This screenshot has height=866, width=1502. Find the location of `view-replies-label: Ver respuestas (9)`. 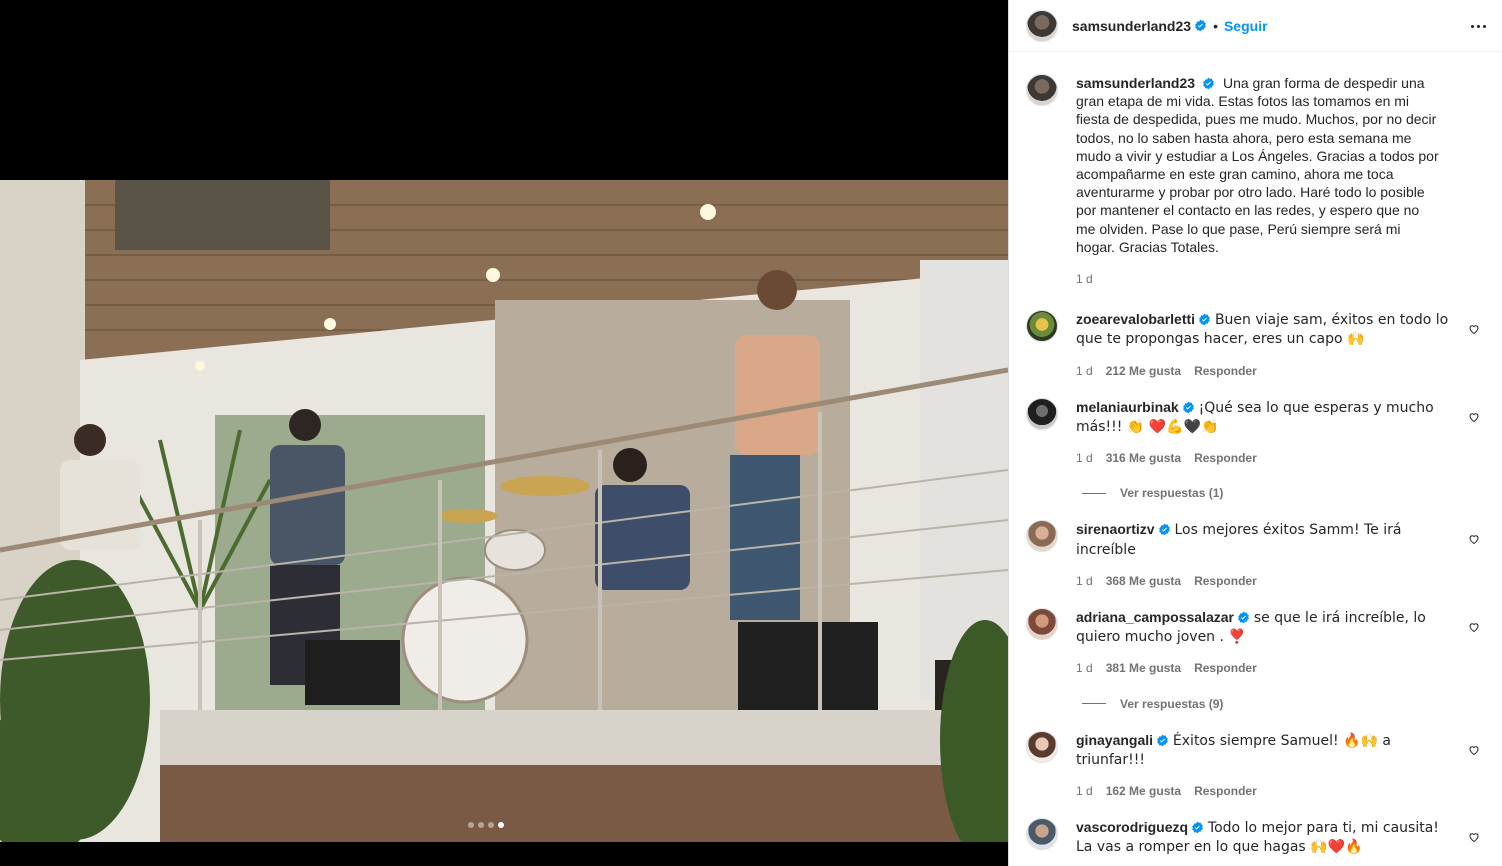

view-replies-label: Ver respuestas (9) is located at coordinates (1172, 703).